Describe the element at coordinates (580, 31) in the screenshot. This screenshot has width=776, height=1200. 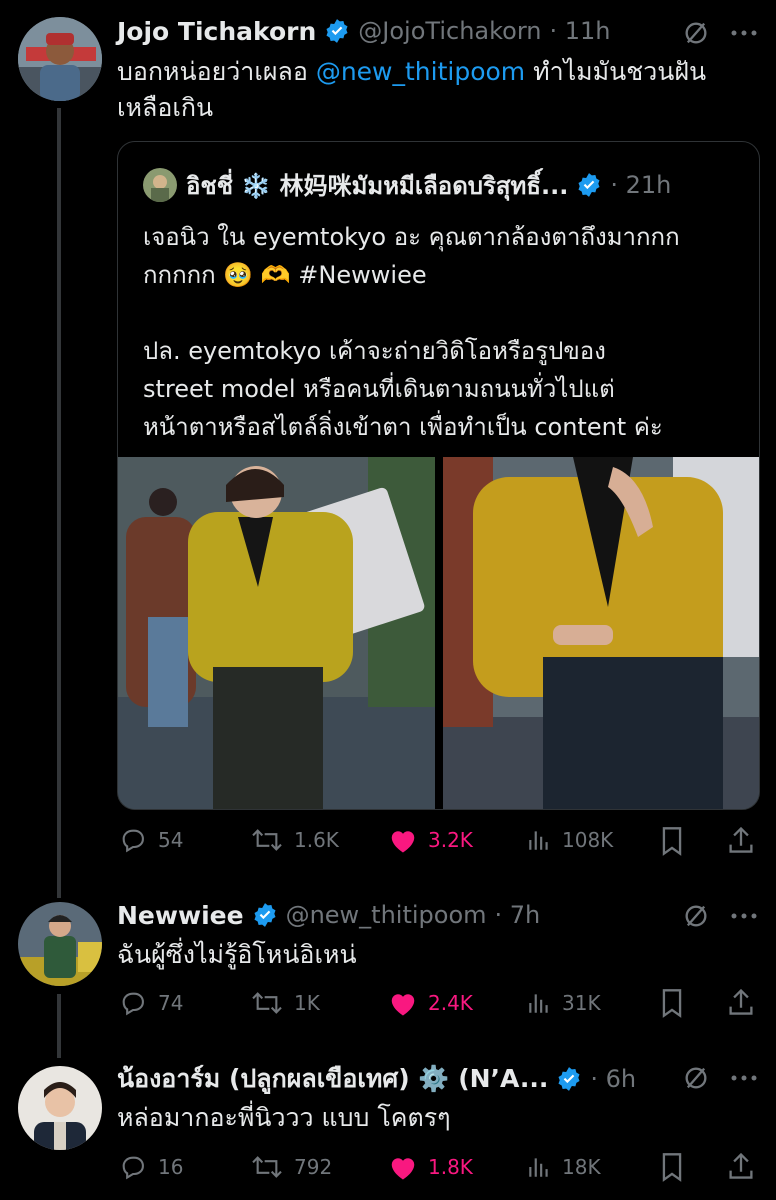
I see `tweet-time: · 11h` at that location.